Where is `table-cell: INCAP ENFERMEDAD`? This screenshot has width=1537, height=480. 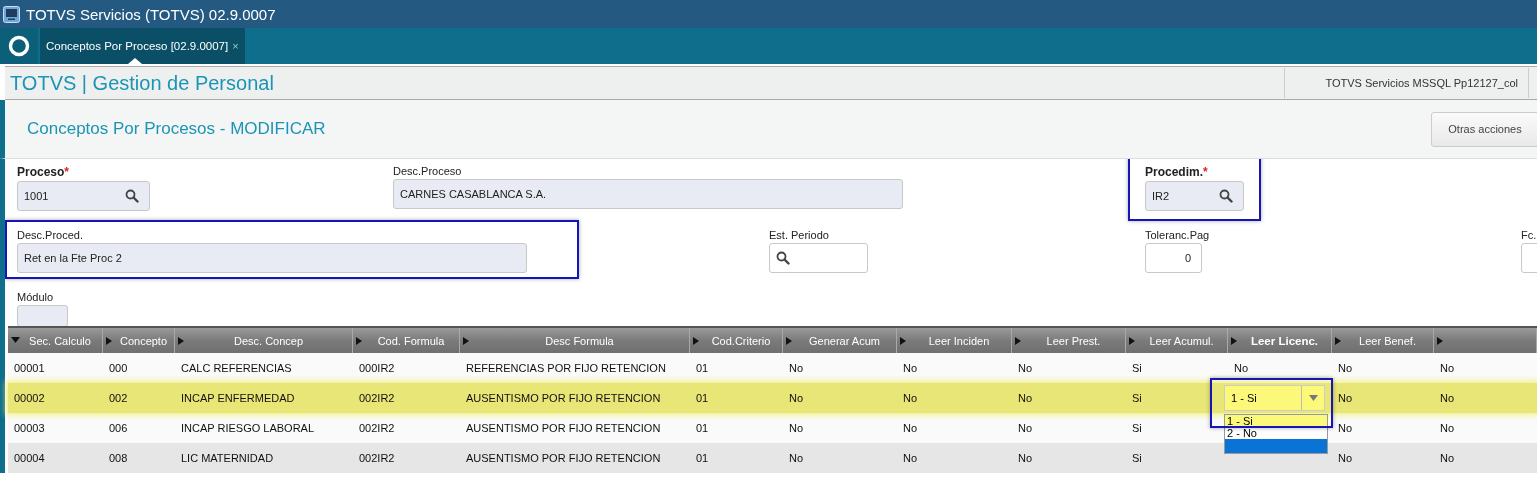
table-cell: INCAP ENFERMEDAD is located at coordinates (238, 398).